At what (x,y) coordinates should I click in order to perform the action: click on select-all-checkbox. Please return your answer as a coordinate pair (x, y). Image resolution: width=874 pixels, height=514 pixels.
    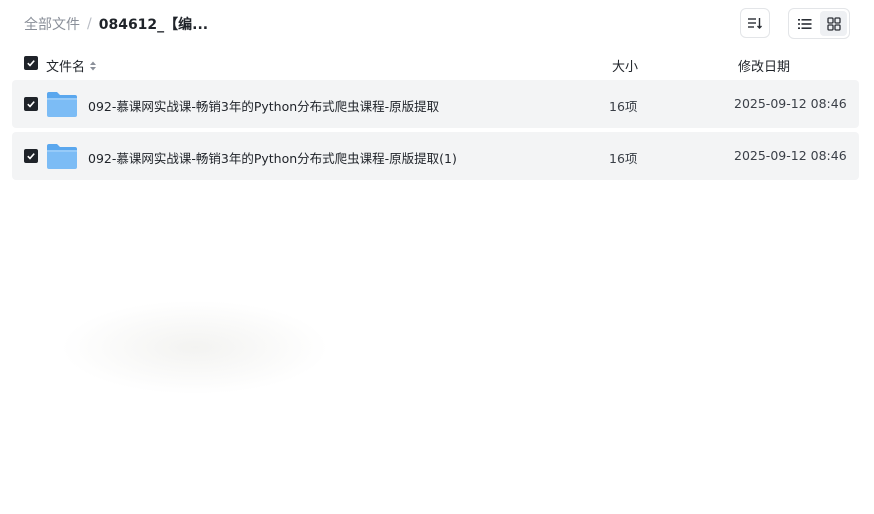
    Looking at the image, I should click on (31, 63).